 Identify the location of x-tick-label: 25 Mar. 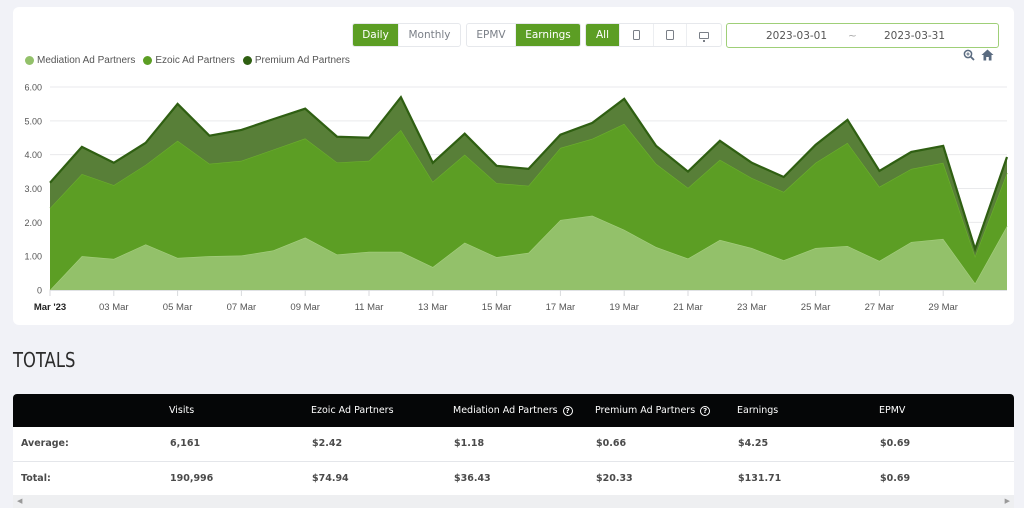
(816, 307).